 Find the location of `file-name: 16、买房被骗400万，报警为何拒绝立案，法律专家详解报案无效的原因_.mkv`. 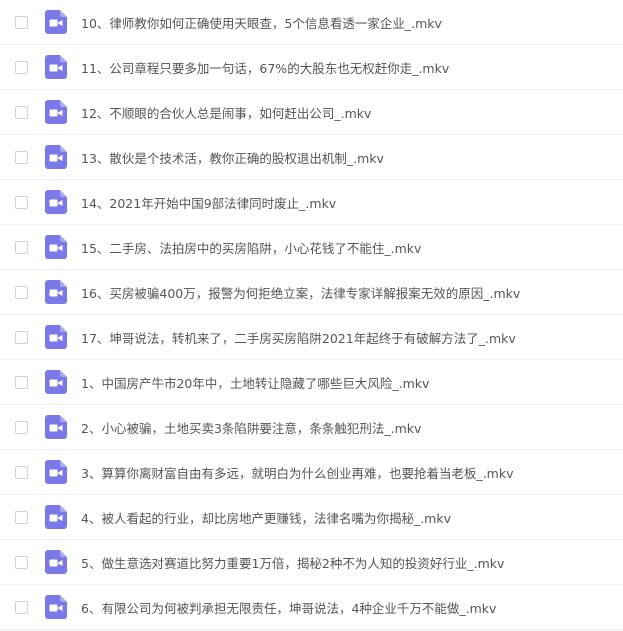

file-name: 16、买房被骗400万，报警为何拒绝立案，法律专家详解报案无效的原因_.mkv is located at coordinates (300, 292).